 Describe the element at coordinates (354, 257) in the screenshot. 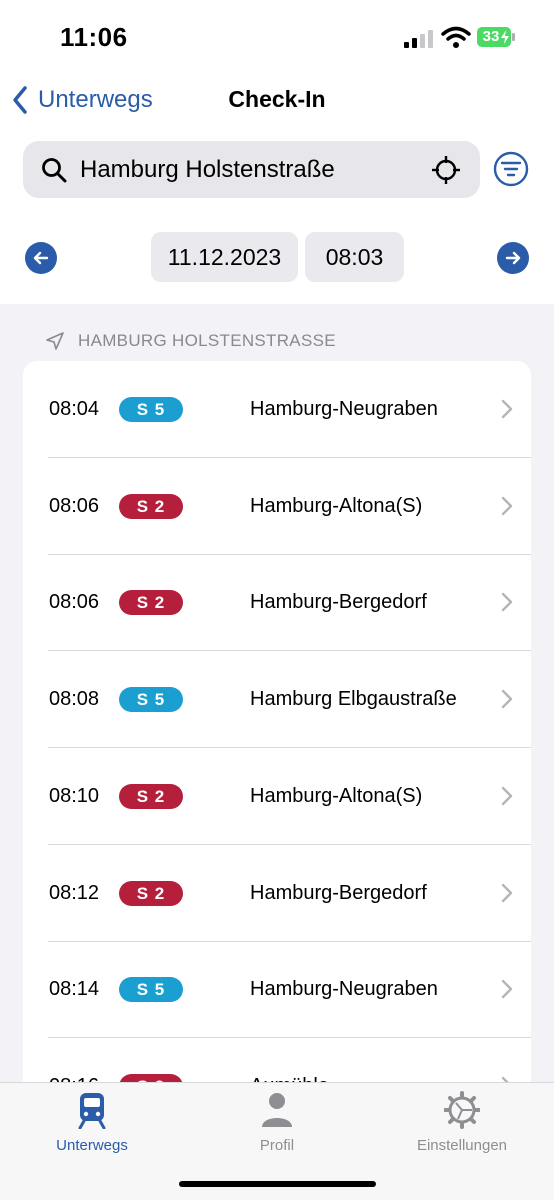

I see `time-picker: 08:03` at that location.